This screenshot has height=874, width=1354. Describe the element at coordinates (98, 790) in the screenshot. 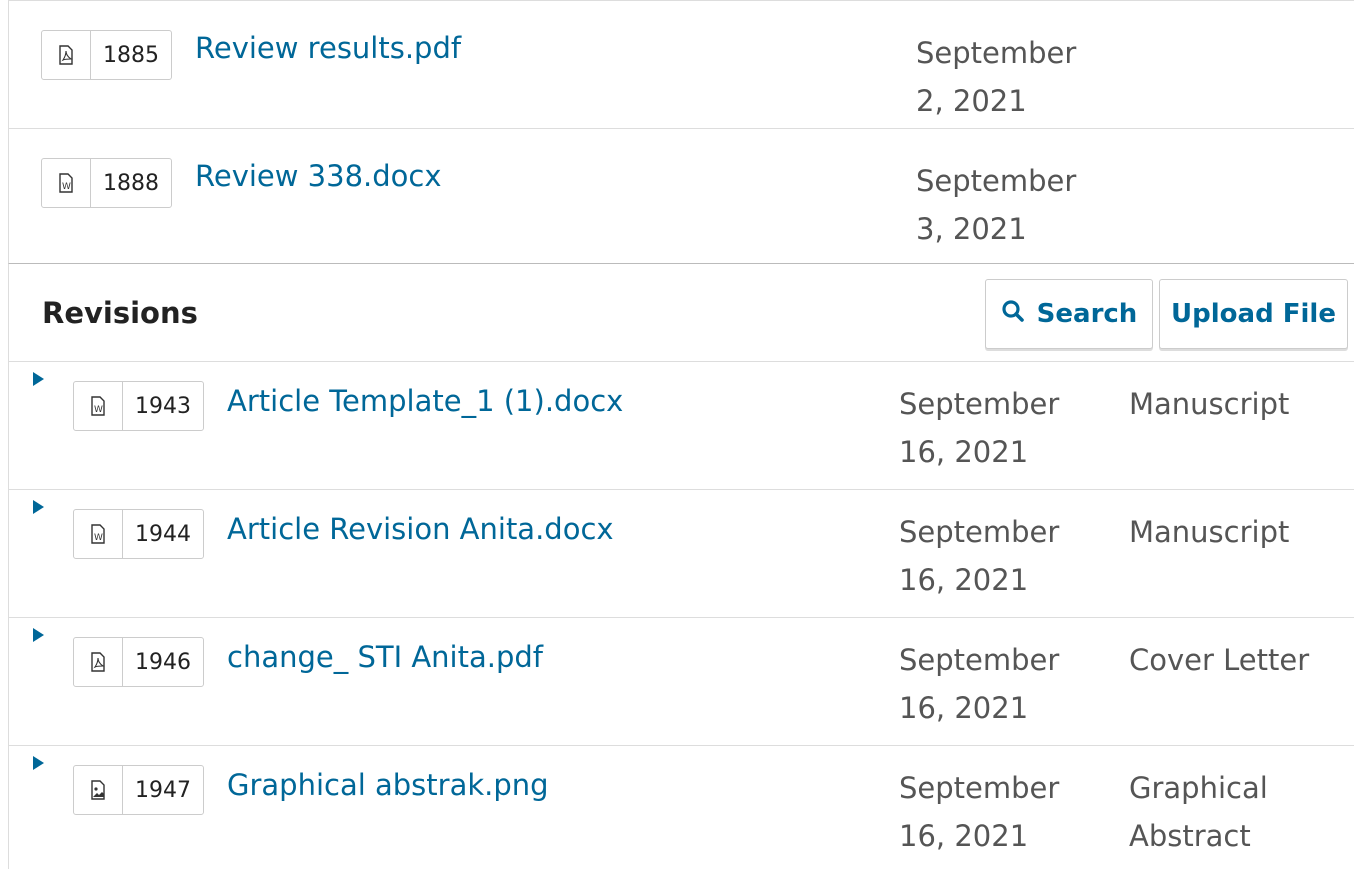

I see `image-file-icon` at that location.